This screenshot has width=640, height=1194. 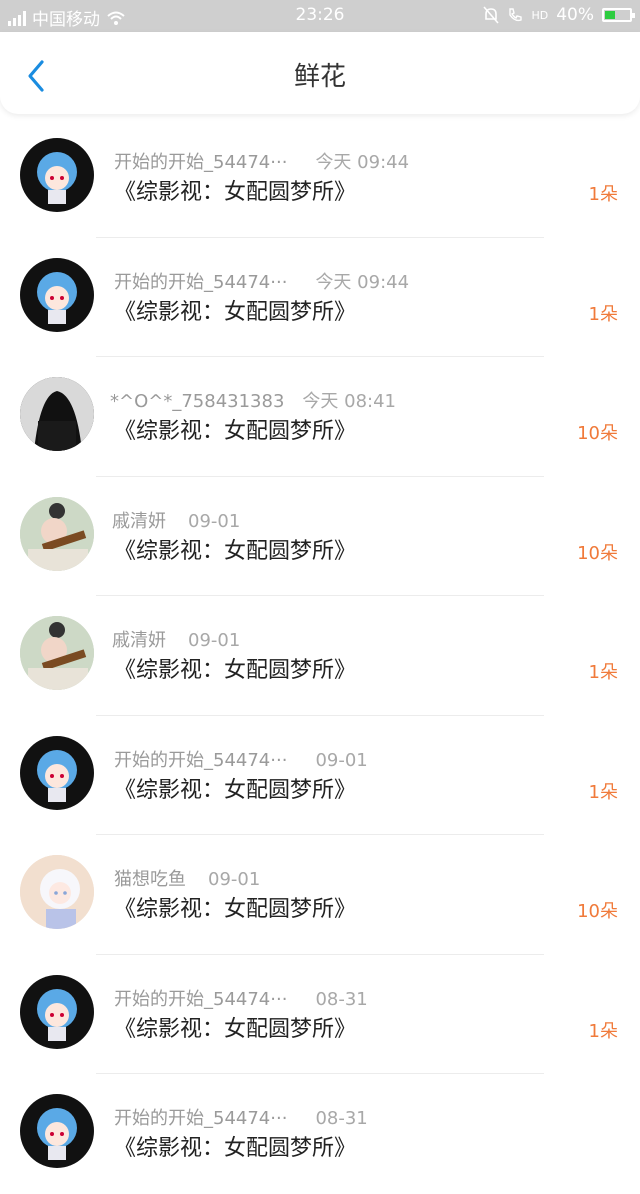 I want to click on list-item: 开始的开始_54474··· 09-01 《综影视：女配圆梦所》 1朵, so click(x=320, y=775).